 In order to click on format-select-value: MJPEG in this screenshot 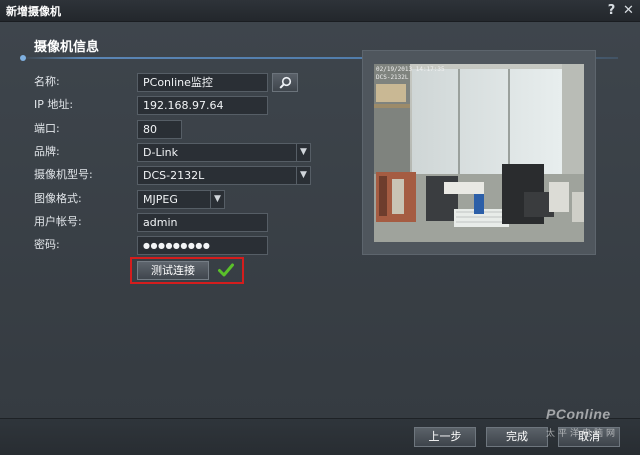, I will do `click(160, 199)`.